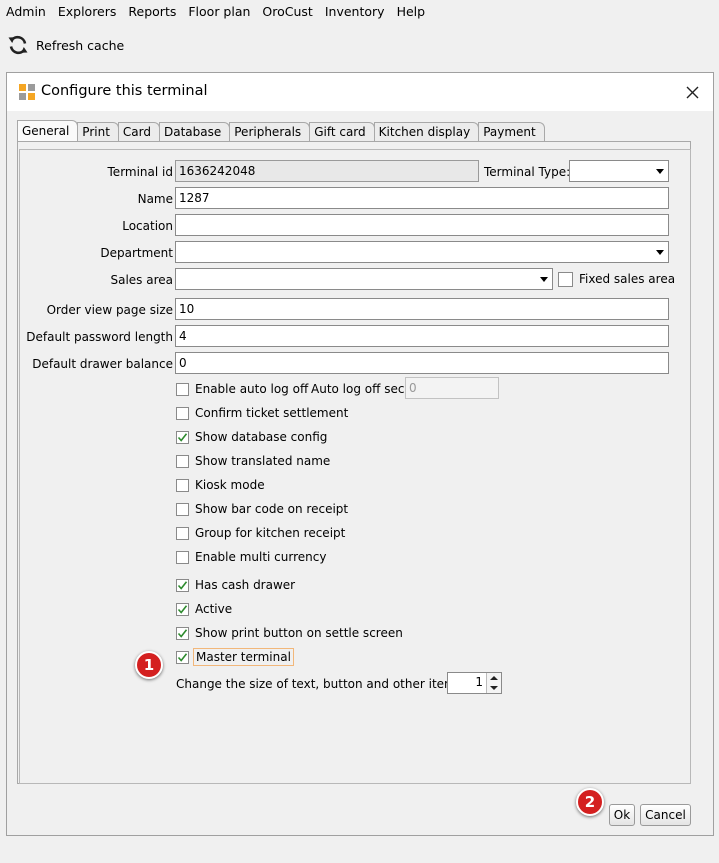  Describe the element at coordinates (426, 131) in the screenshot. I see `tab-kitchen-display: Kitchen display` at that location.